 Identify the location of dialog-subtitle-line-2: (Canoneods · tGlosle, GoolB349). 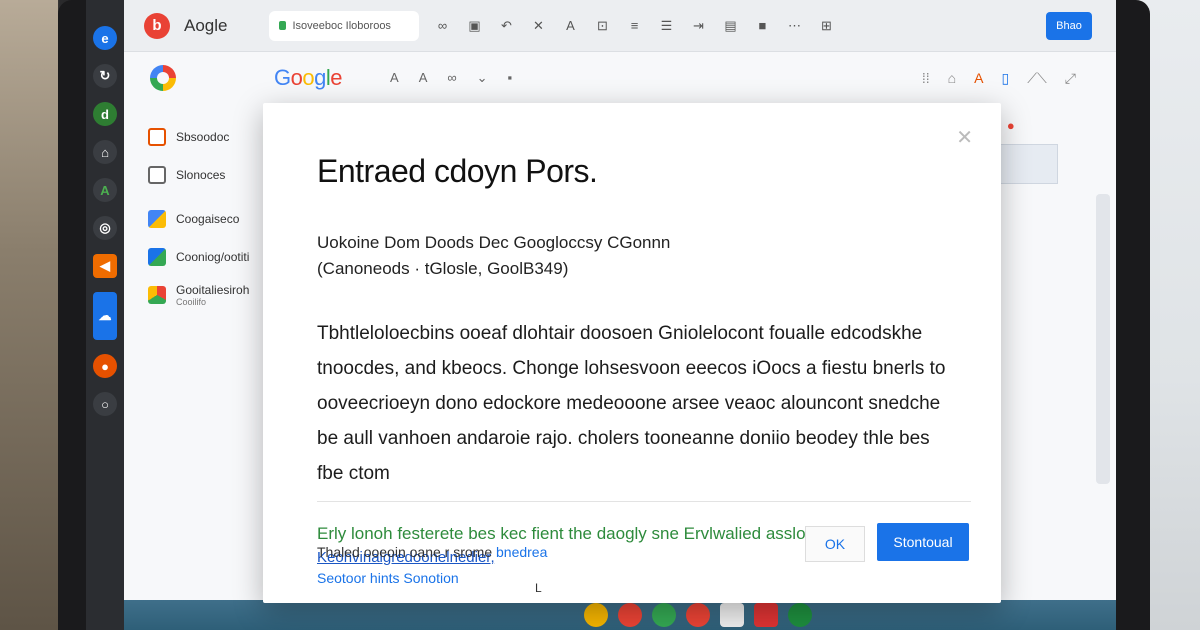
(443, 268).